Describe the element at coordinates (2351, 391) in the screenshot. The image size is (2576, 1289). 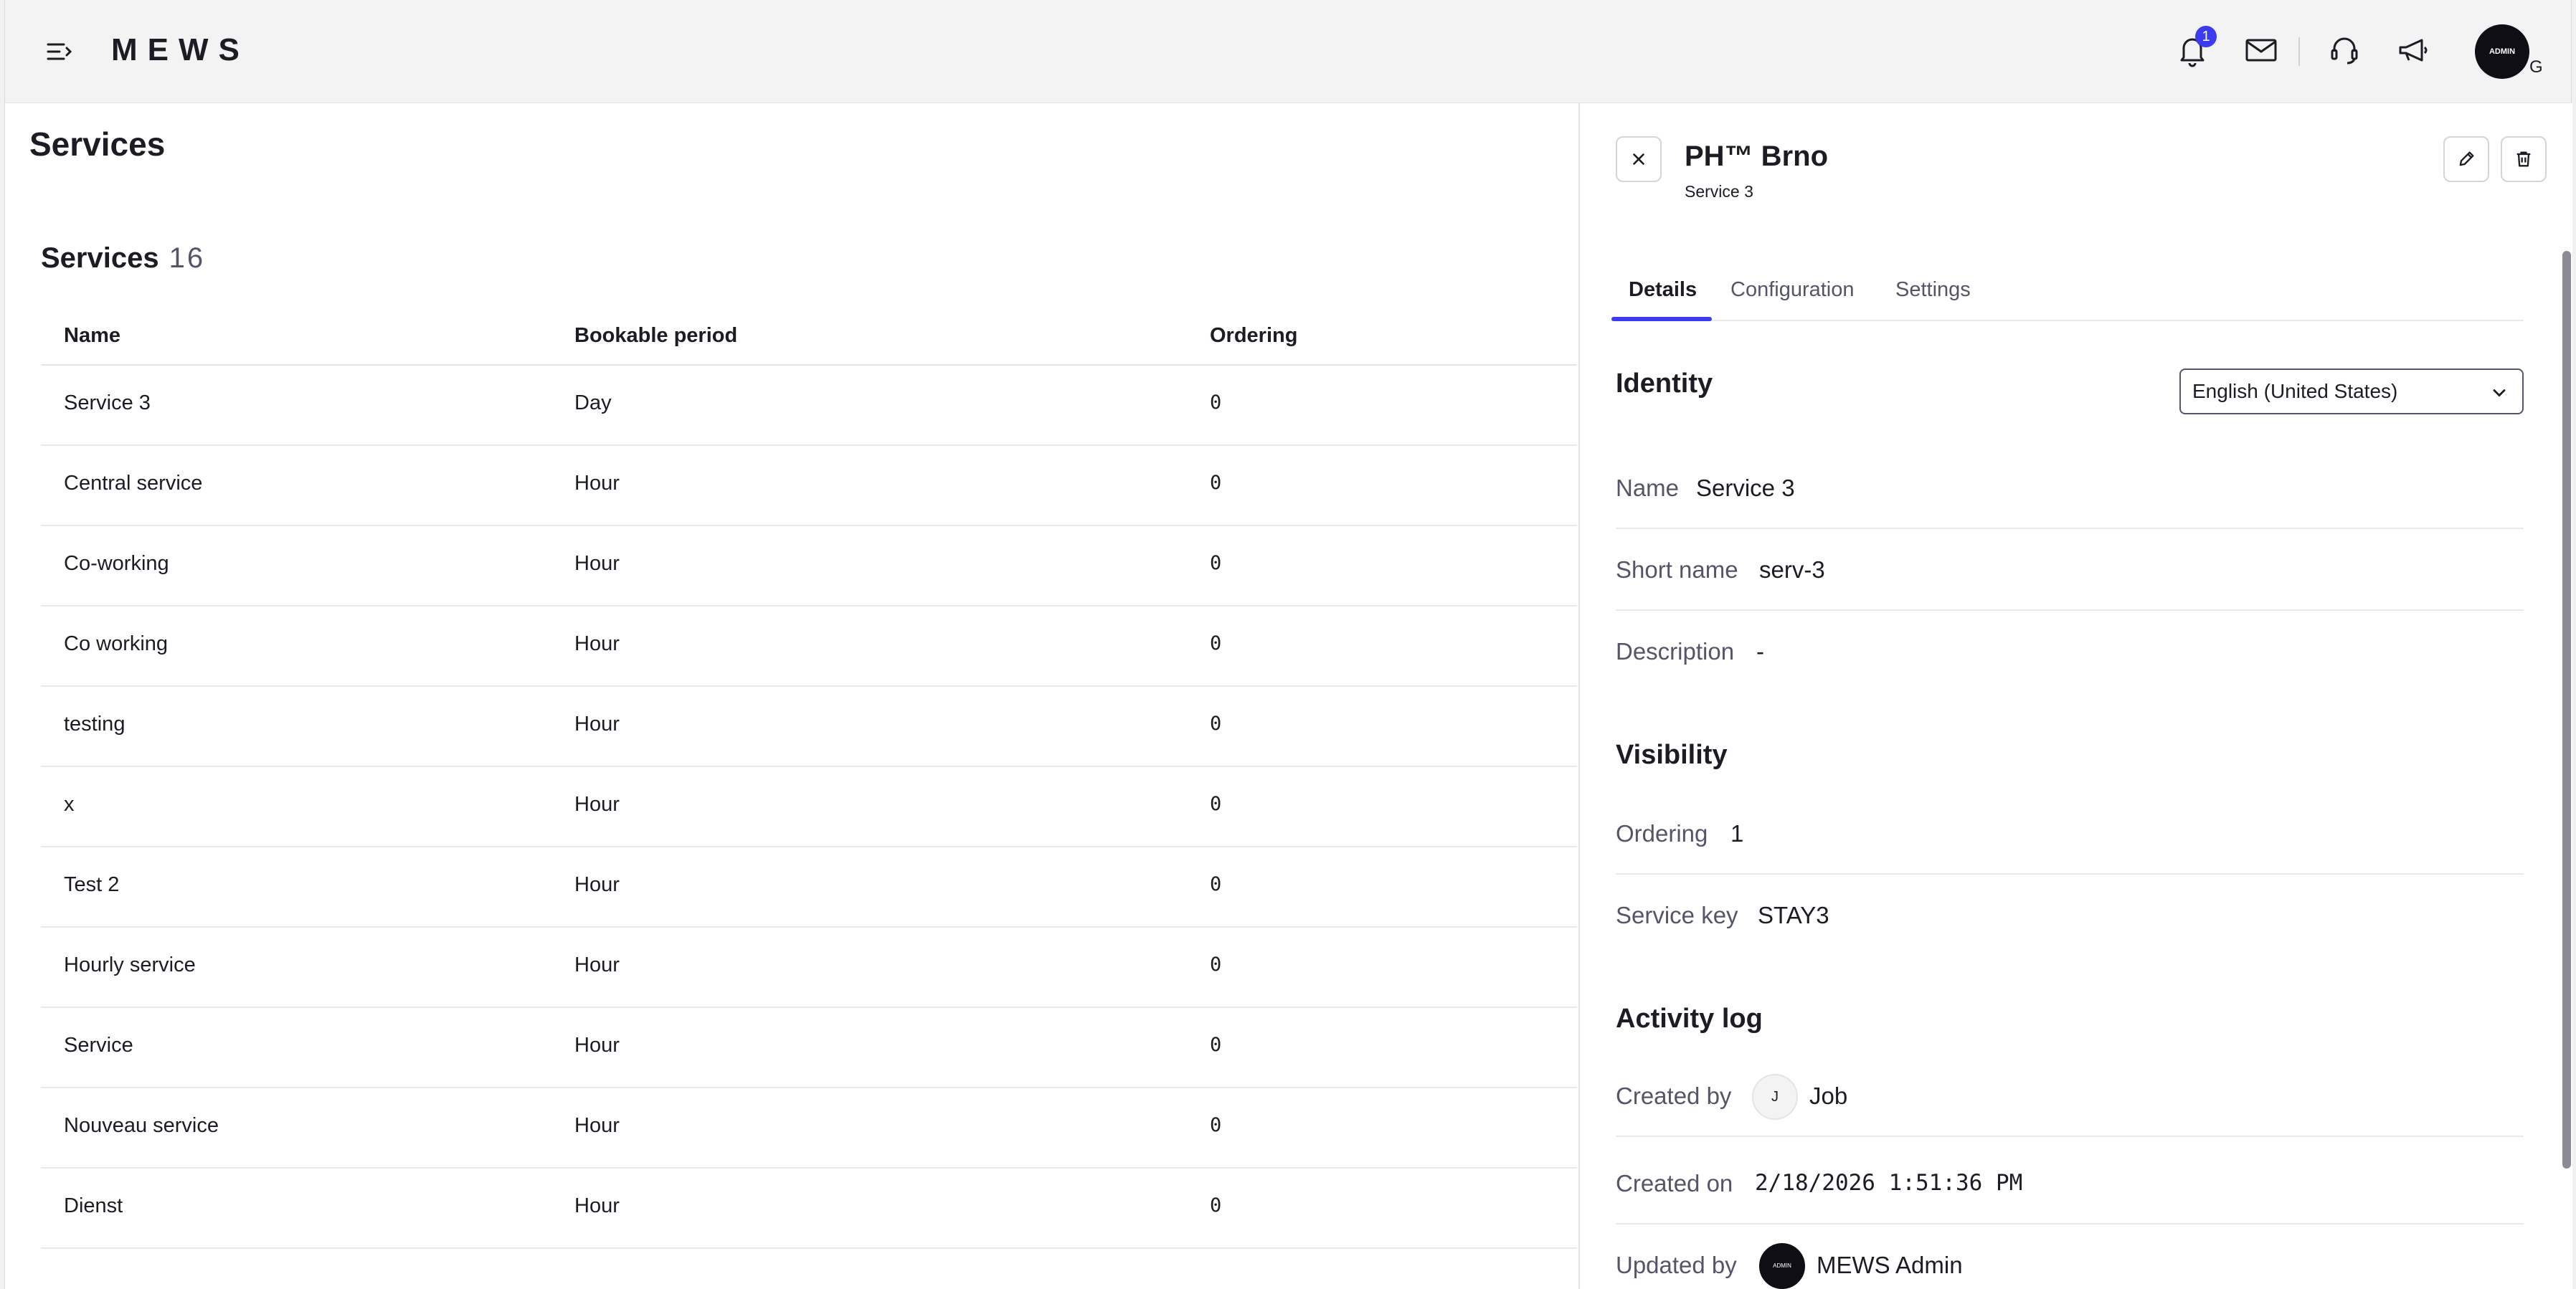
I see `language-select: English (United States)` at that location.